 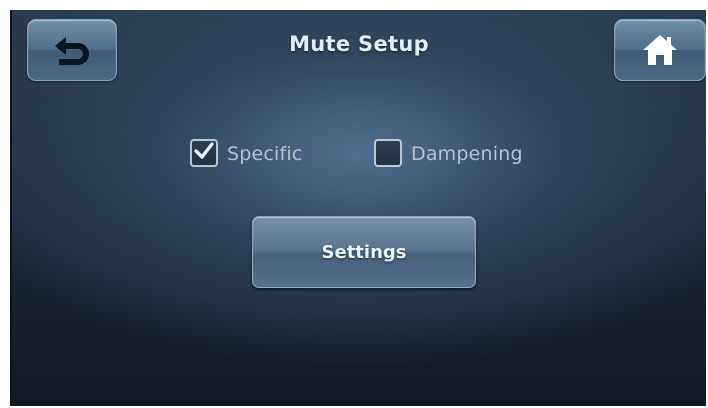 I want to click on dampening-checkbox, so click(x=388, y=153).